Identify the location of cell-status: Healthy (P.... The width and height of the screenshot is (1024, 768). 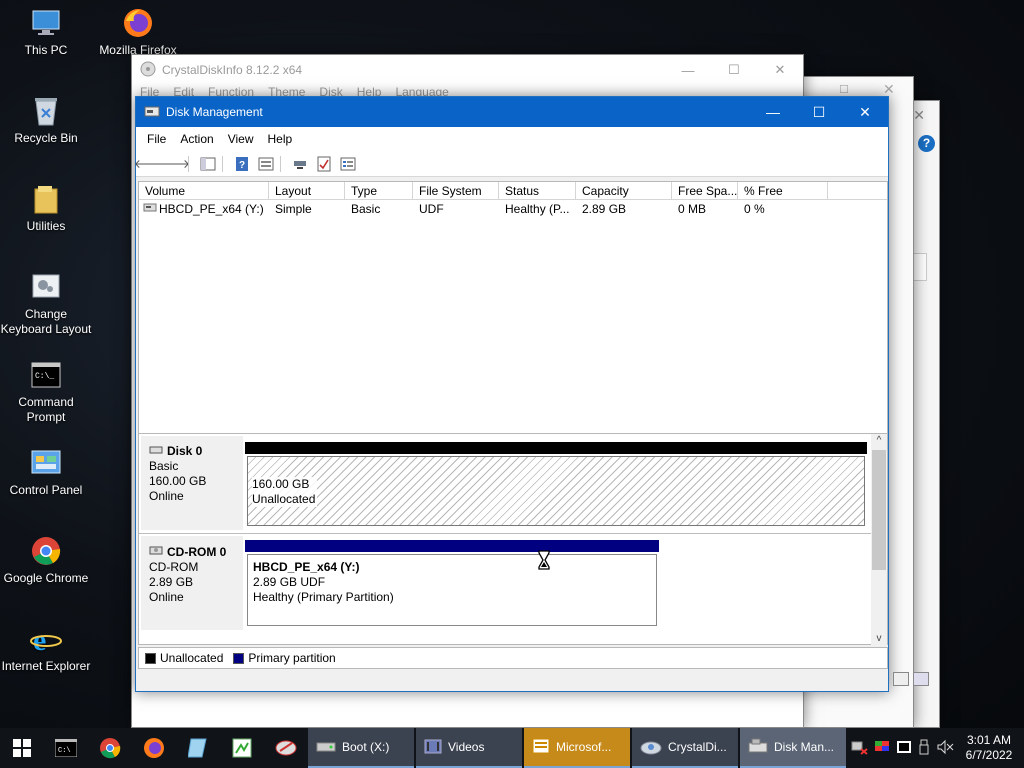
(537, 209).